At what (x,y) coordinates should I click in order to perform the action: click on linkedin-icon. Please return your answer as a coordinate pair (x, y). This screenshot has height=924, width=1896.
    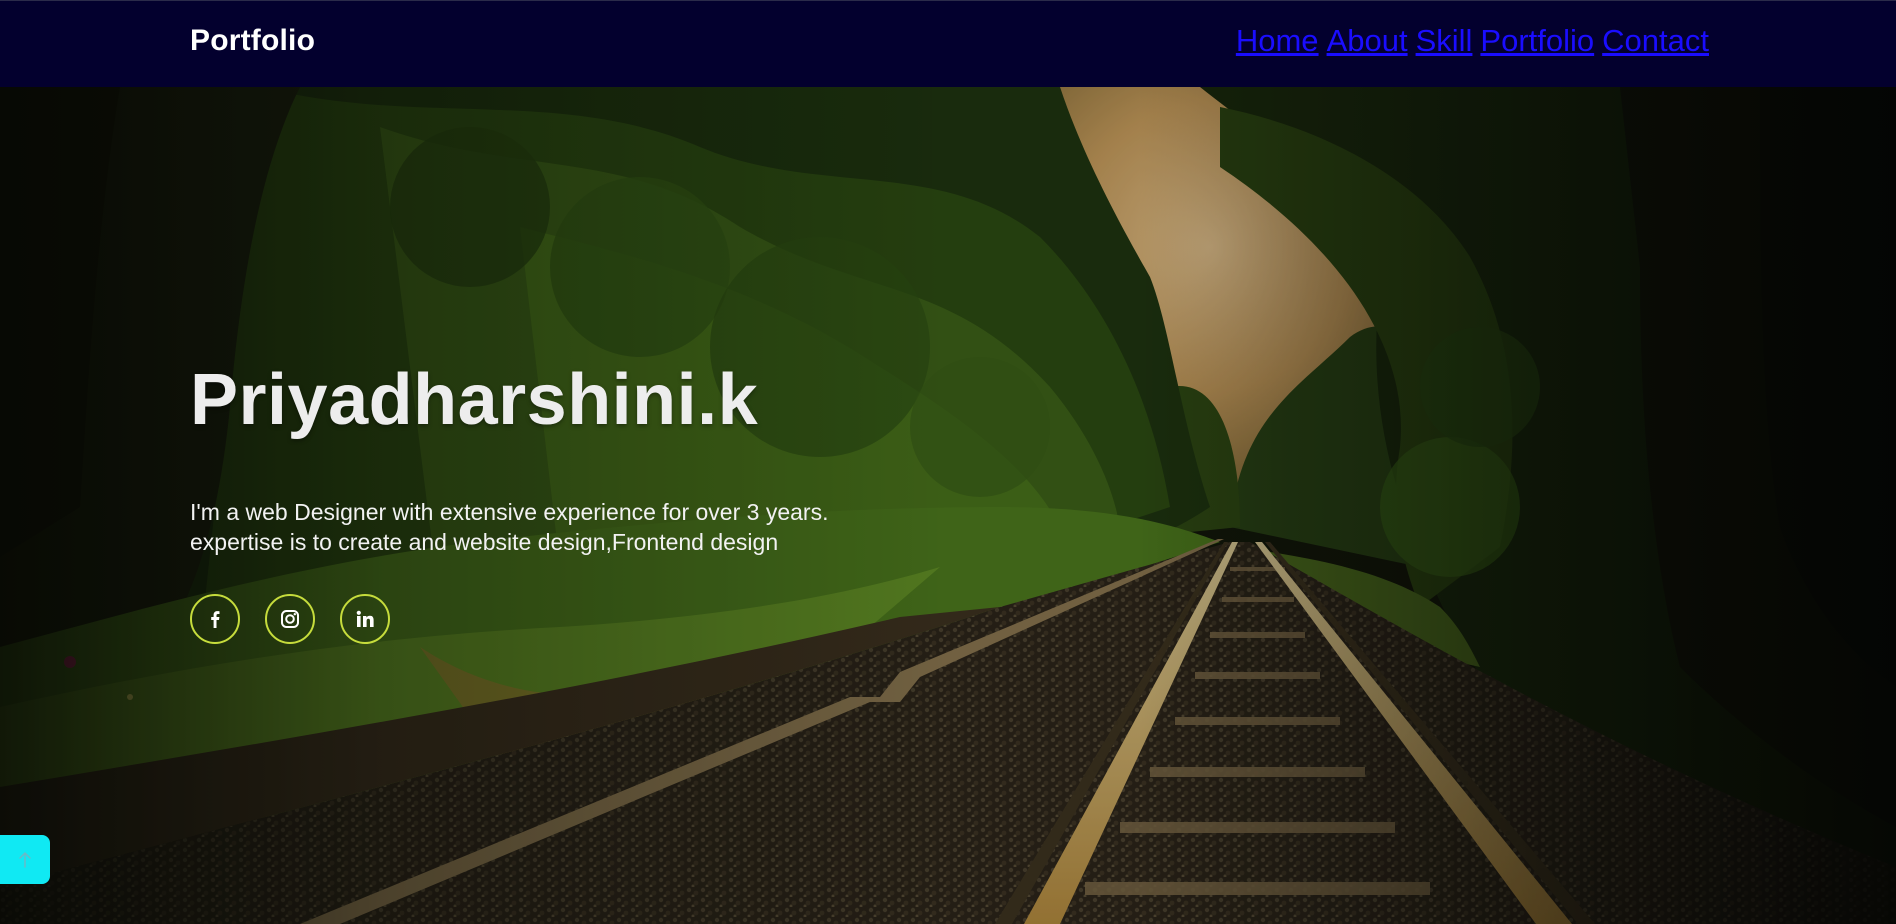
    Looking at the image, I should click on (365, 618).